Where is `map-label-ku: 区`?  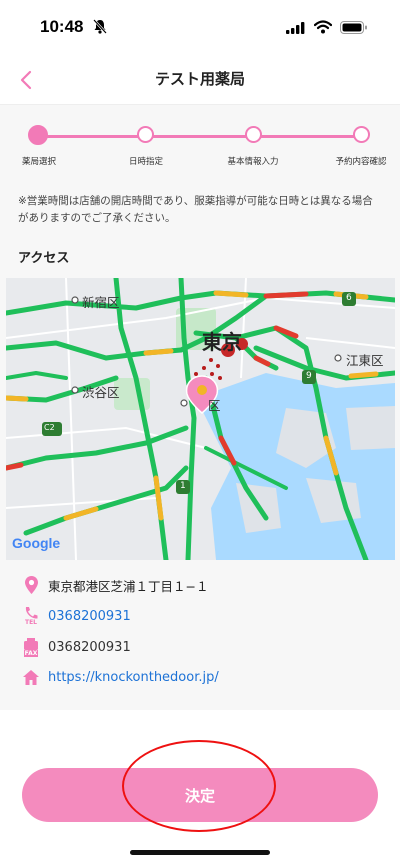
map-label-ku: 区 is located at coordinates (214, 405).